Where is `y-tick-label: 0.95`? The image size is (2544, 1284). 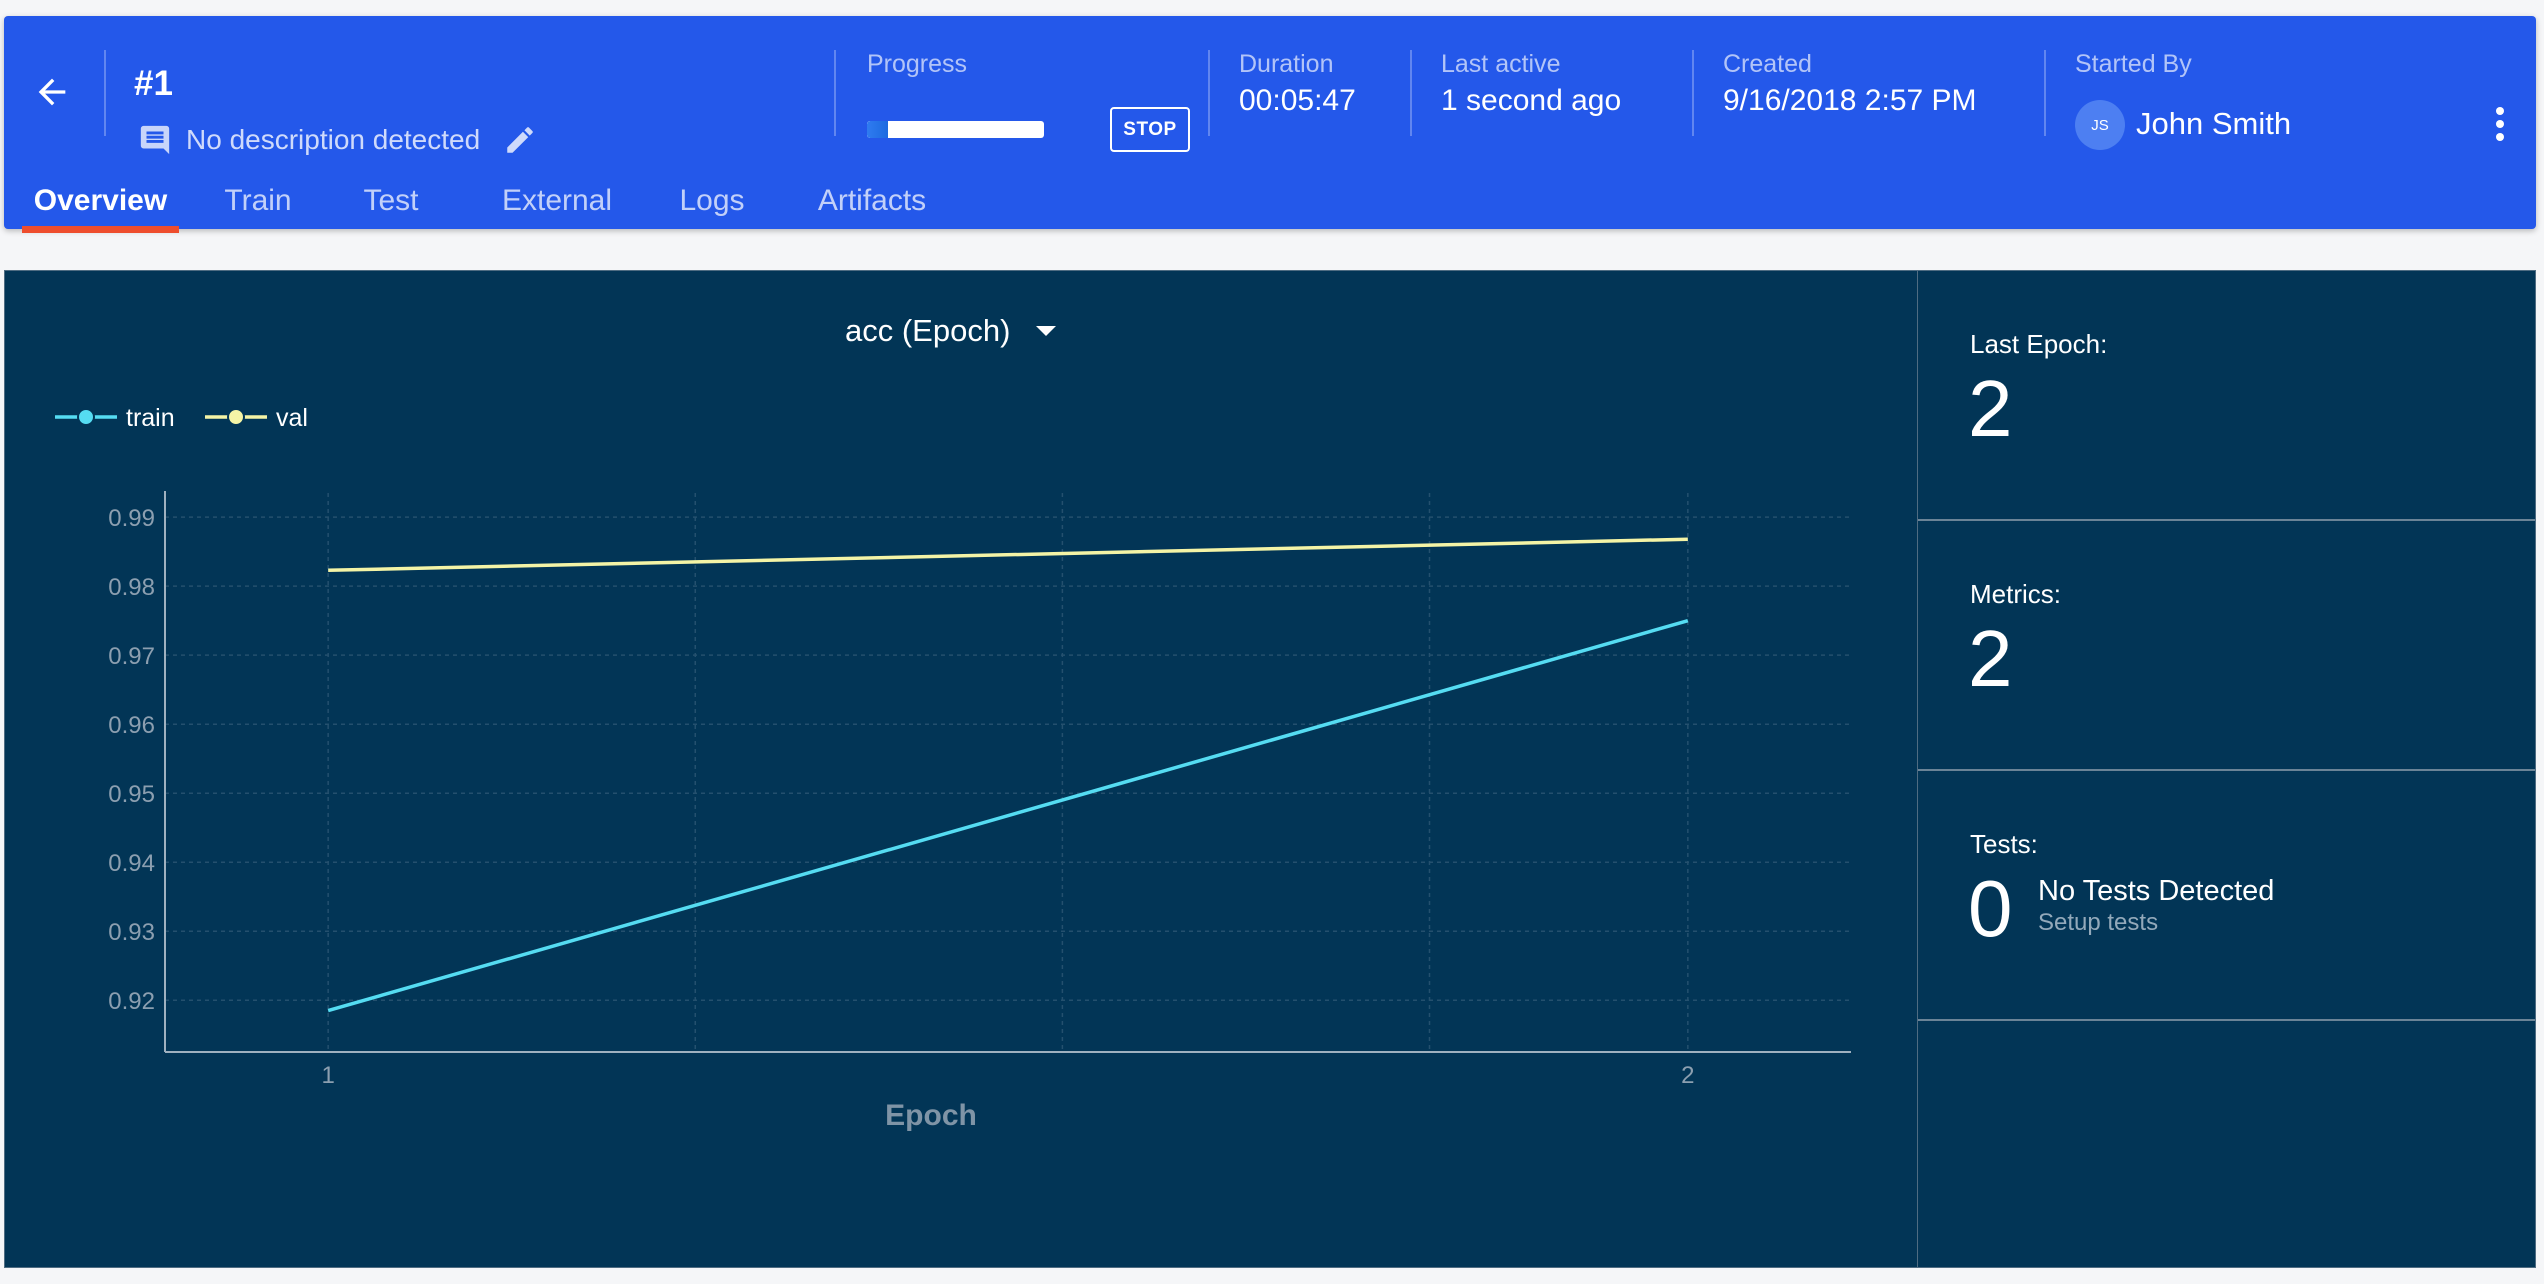
y-tick-label: 0.95 is located at coordinates (131, 794).